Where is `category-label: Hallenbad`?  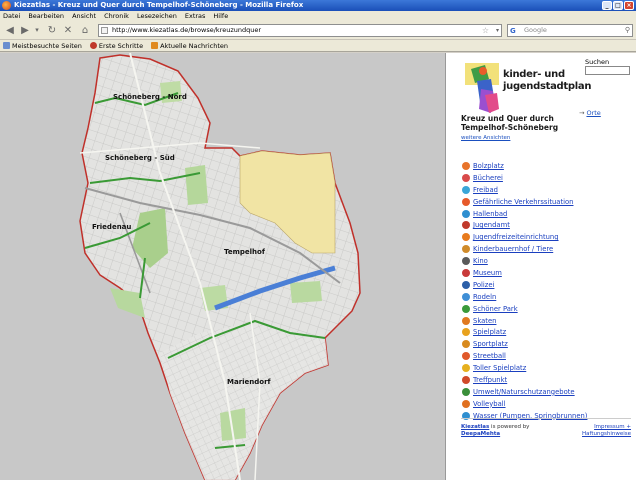
category-label: Hallenbad is located at coordinates (490, 214).